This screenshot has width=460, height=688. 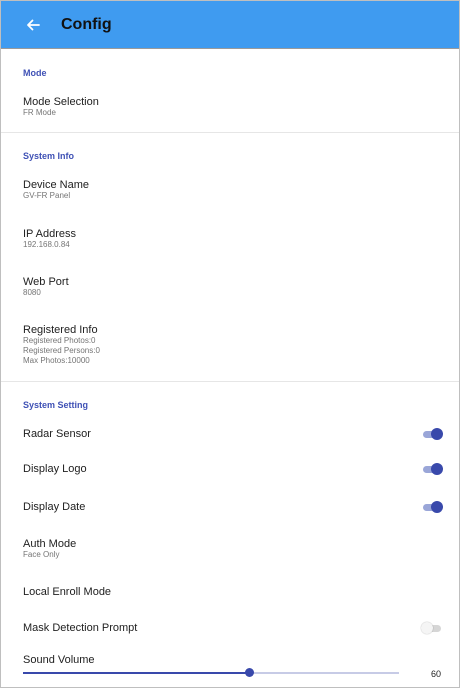 I want to click on page-title: Config, so click(x=86, y=24).